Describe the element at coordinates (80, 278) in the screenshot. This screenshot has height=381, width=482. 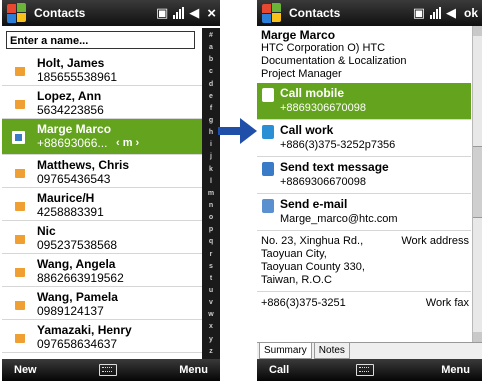
I see `contact-phone: 8862663919562` at that location.